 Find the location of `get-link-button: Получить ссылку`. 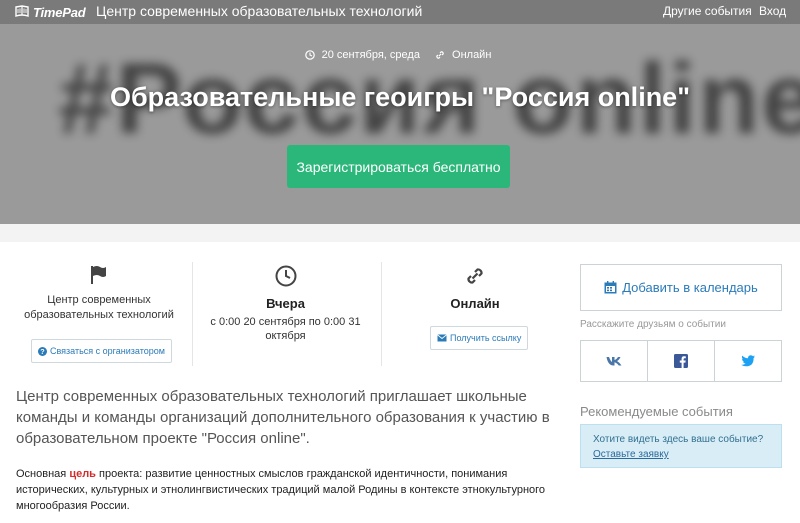

get-link-button: Получить ссылку is located at coordinates (479, 338).